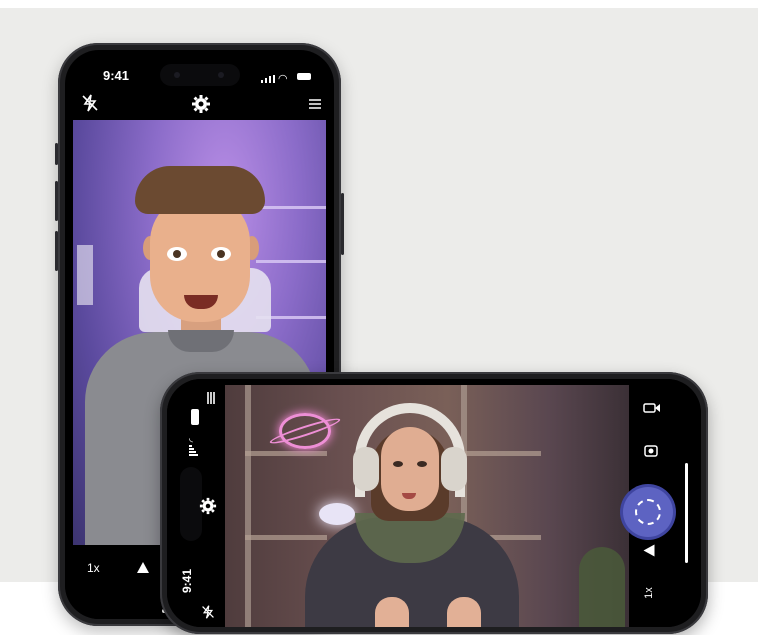 The image size is (758, 635). I want to click on cloud-lamp, so click(337, 514).